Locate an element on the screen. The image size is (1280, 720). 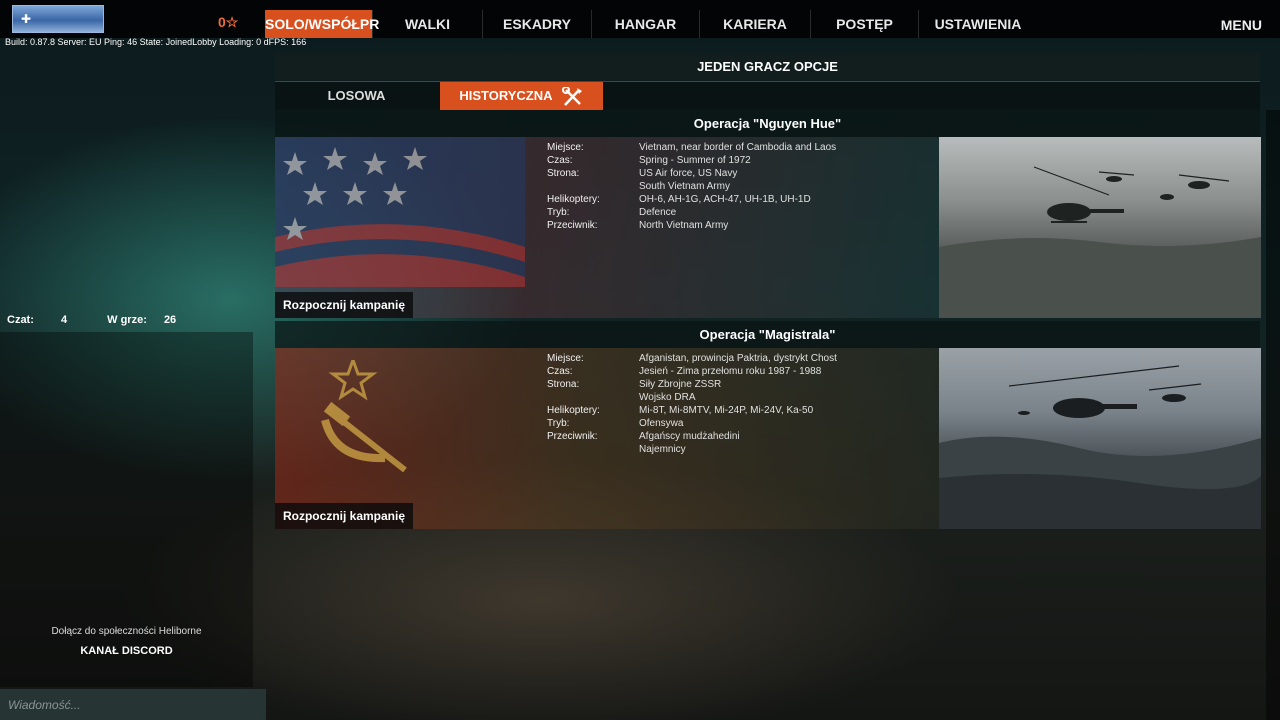
message-input is located at coordinates (133, 704).